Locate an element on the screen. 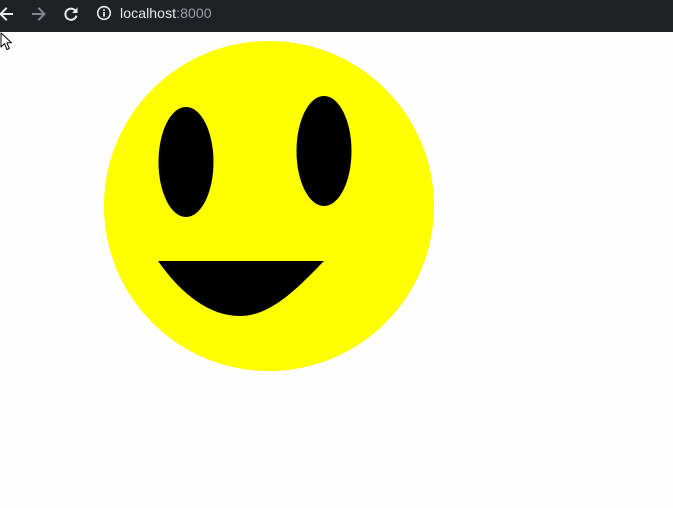 The width and height of the screenshot is (673, 508). address-bar: localhost:8000 is located at coordinates (154, 13).